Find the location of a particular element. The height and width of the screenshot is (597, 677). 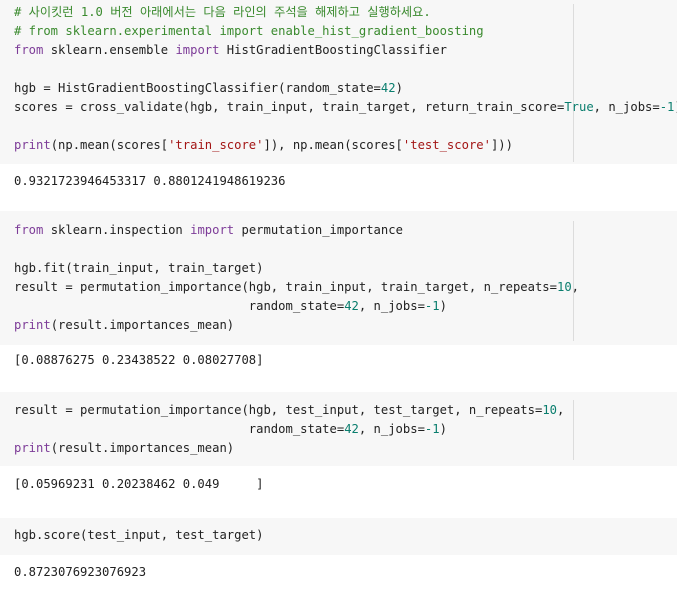

output-cell-2: [0.08876275 0.23438522 0.08027708] is located at coordinates (338, 368).